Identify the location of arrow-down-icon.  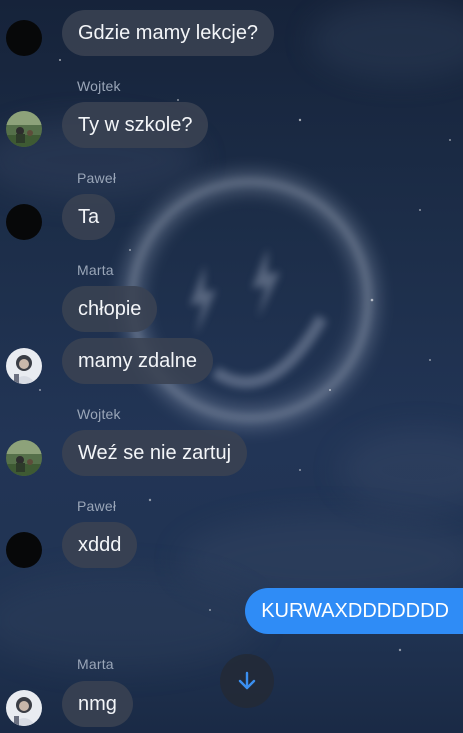
(247, 680).